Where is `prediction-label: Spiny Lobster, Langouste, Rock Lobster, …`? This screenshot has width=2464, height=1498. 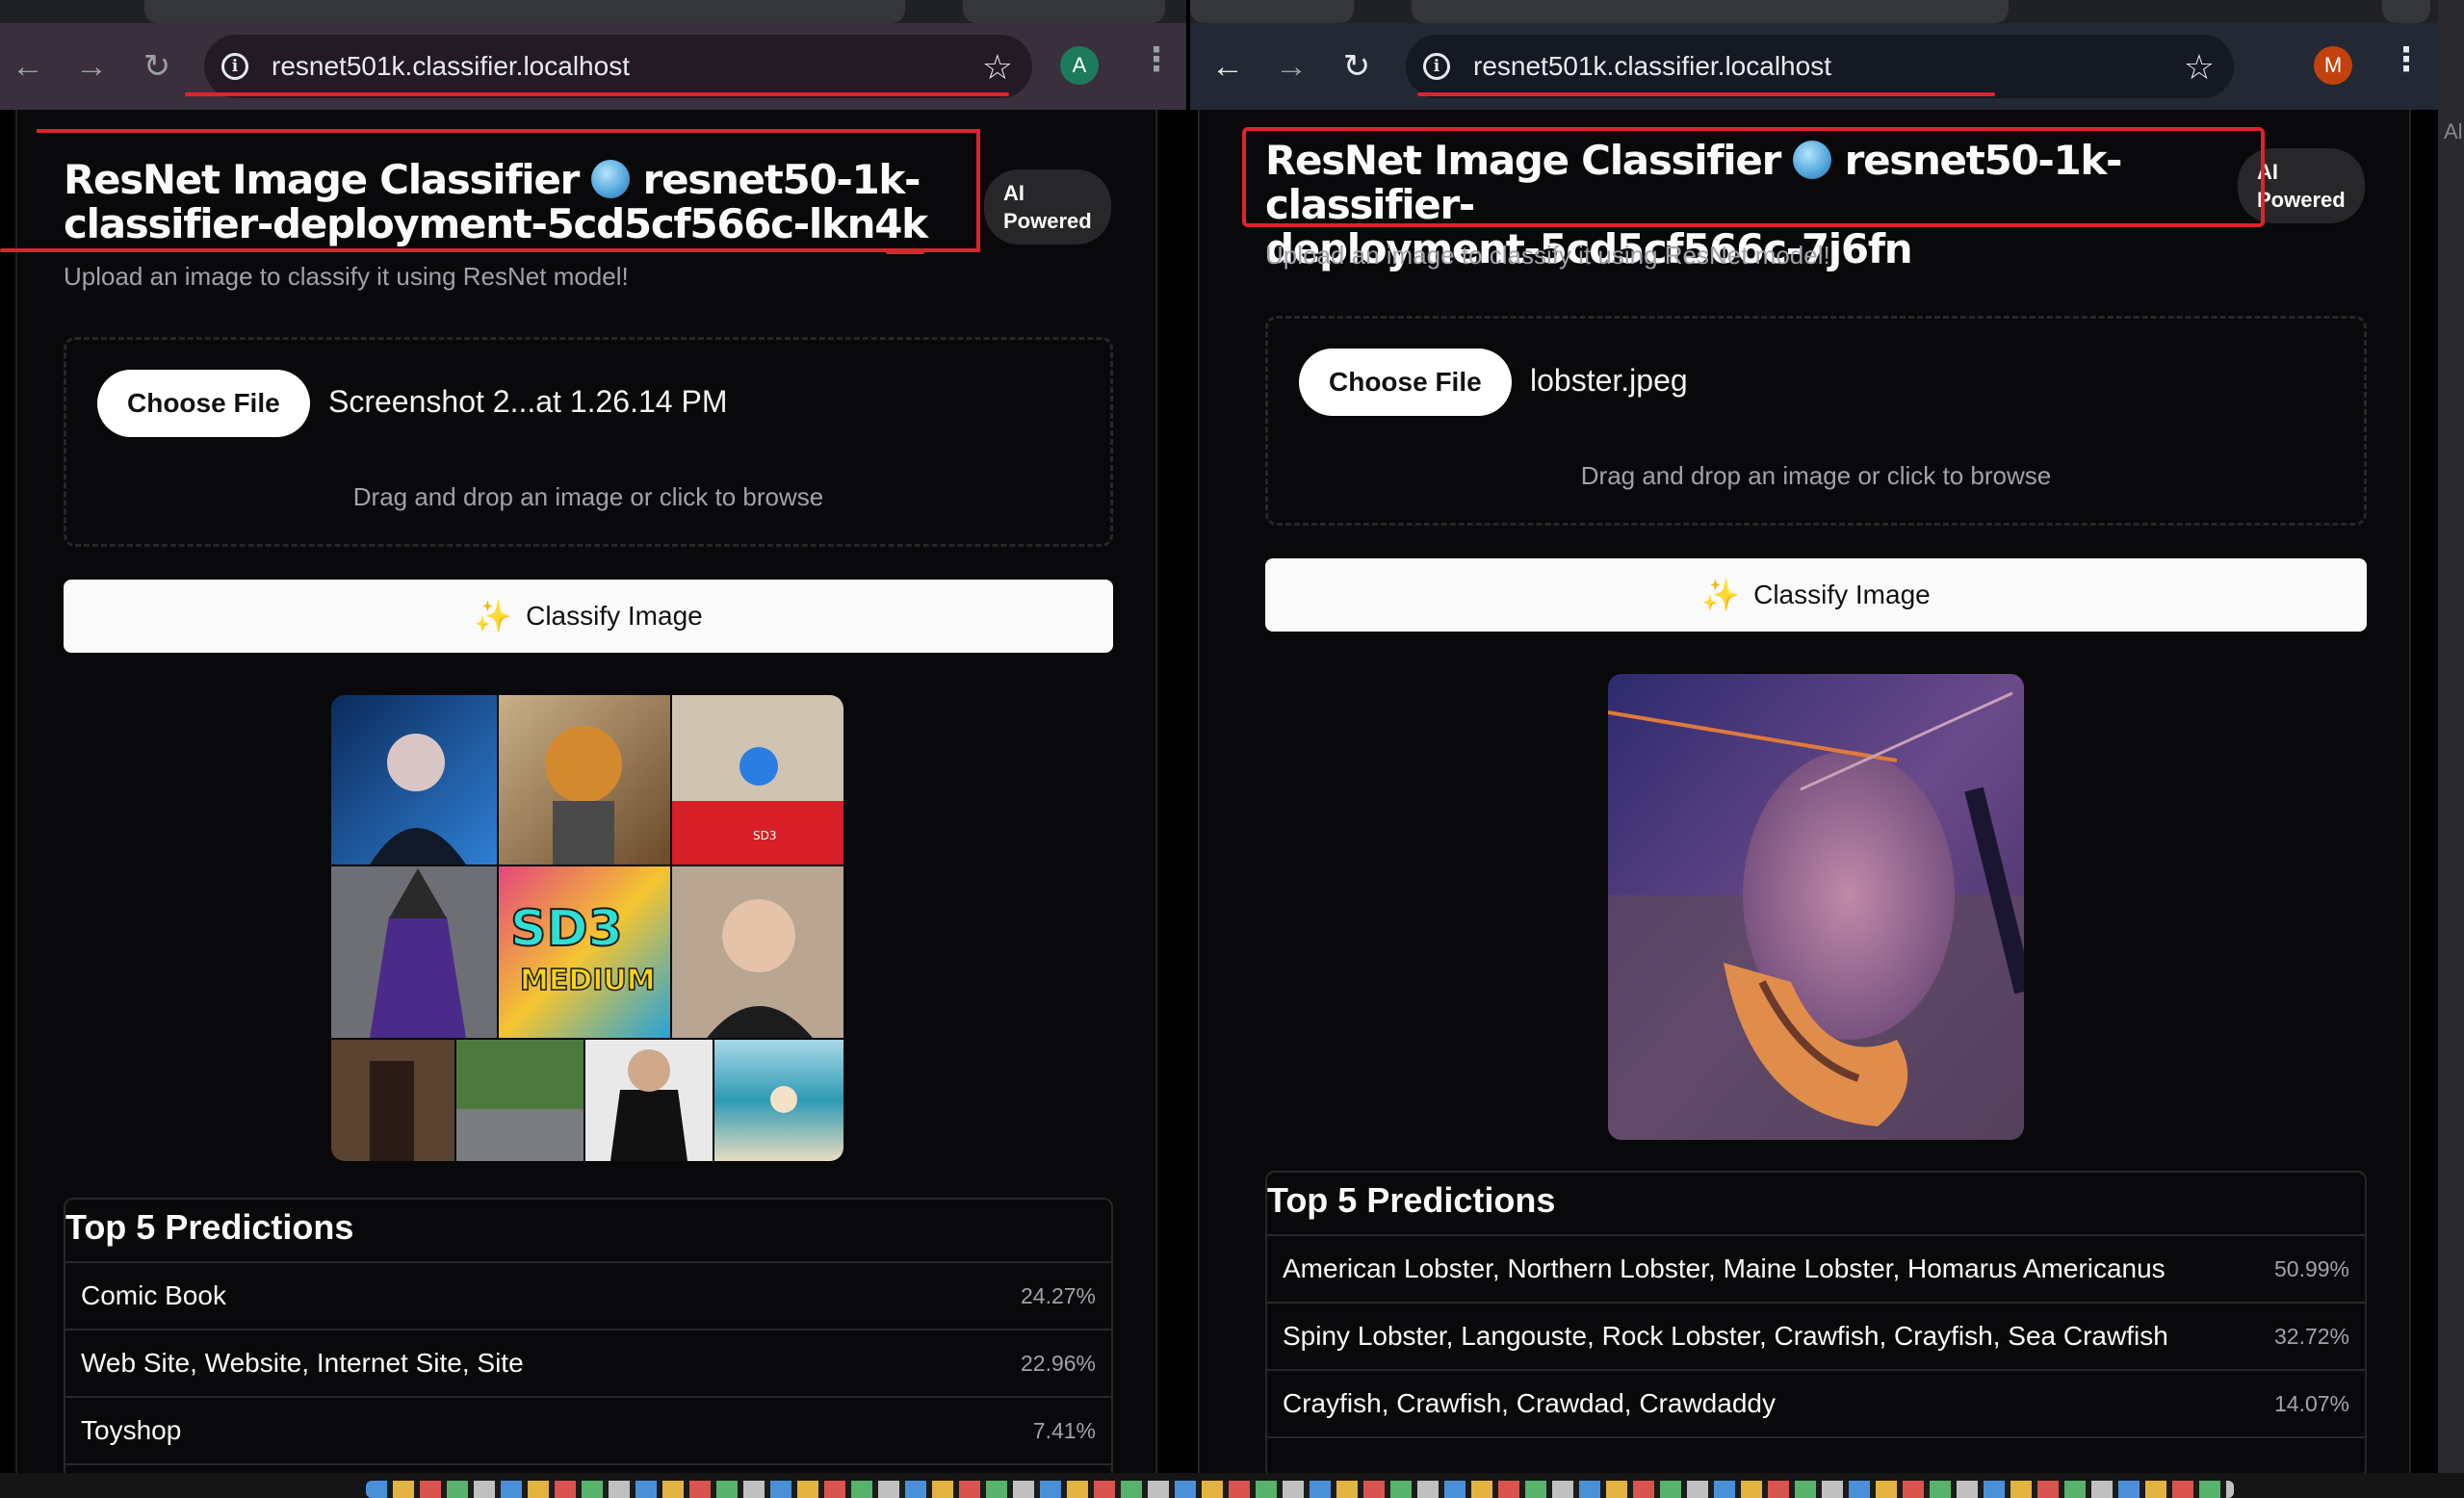
prediction-label: Spiny Lobster, Langouste, Rock Lobster, … is located at coordinates (1725, 1336).